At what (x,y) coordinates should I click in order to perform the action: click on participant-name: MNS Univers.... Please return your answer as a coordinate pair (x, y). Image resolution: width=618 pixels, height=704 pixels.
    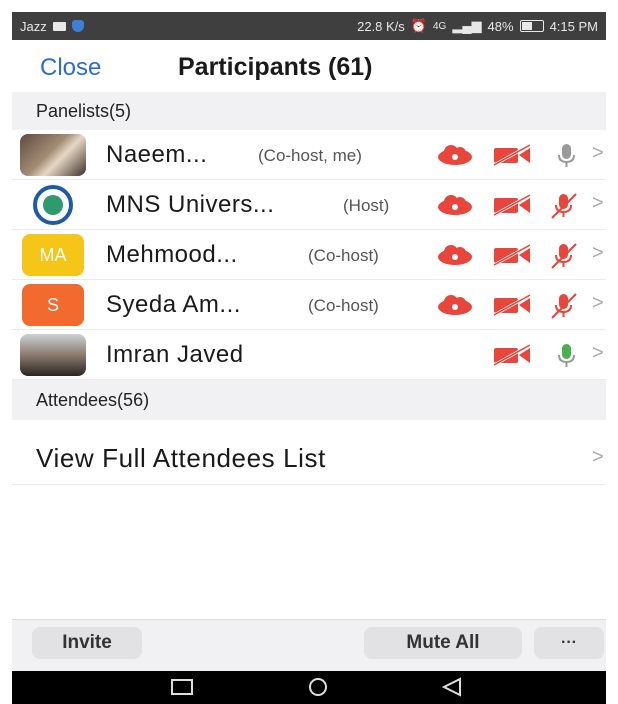
    Looking at the image, I should click on (190, 204).